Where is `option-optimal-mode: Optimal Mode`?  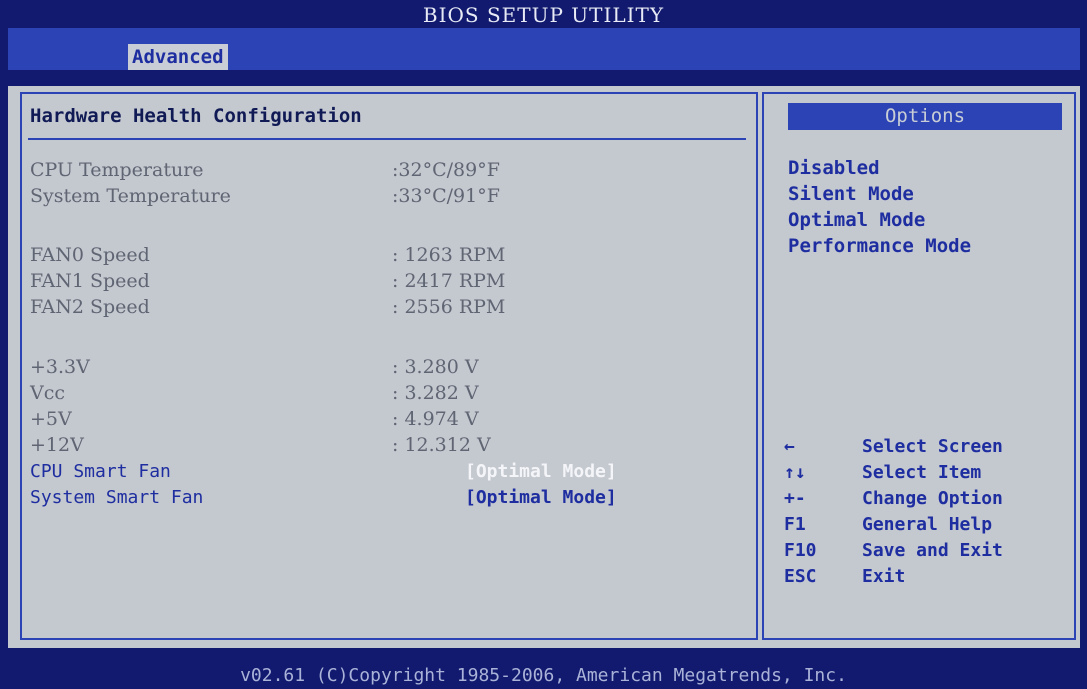
option-optimal-mode: Optimal Mode is located at coordinates (856, 220).